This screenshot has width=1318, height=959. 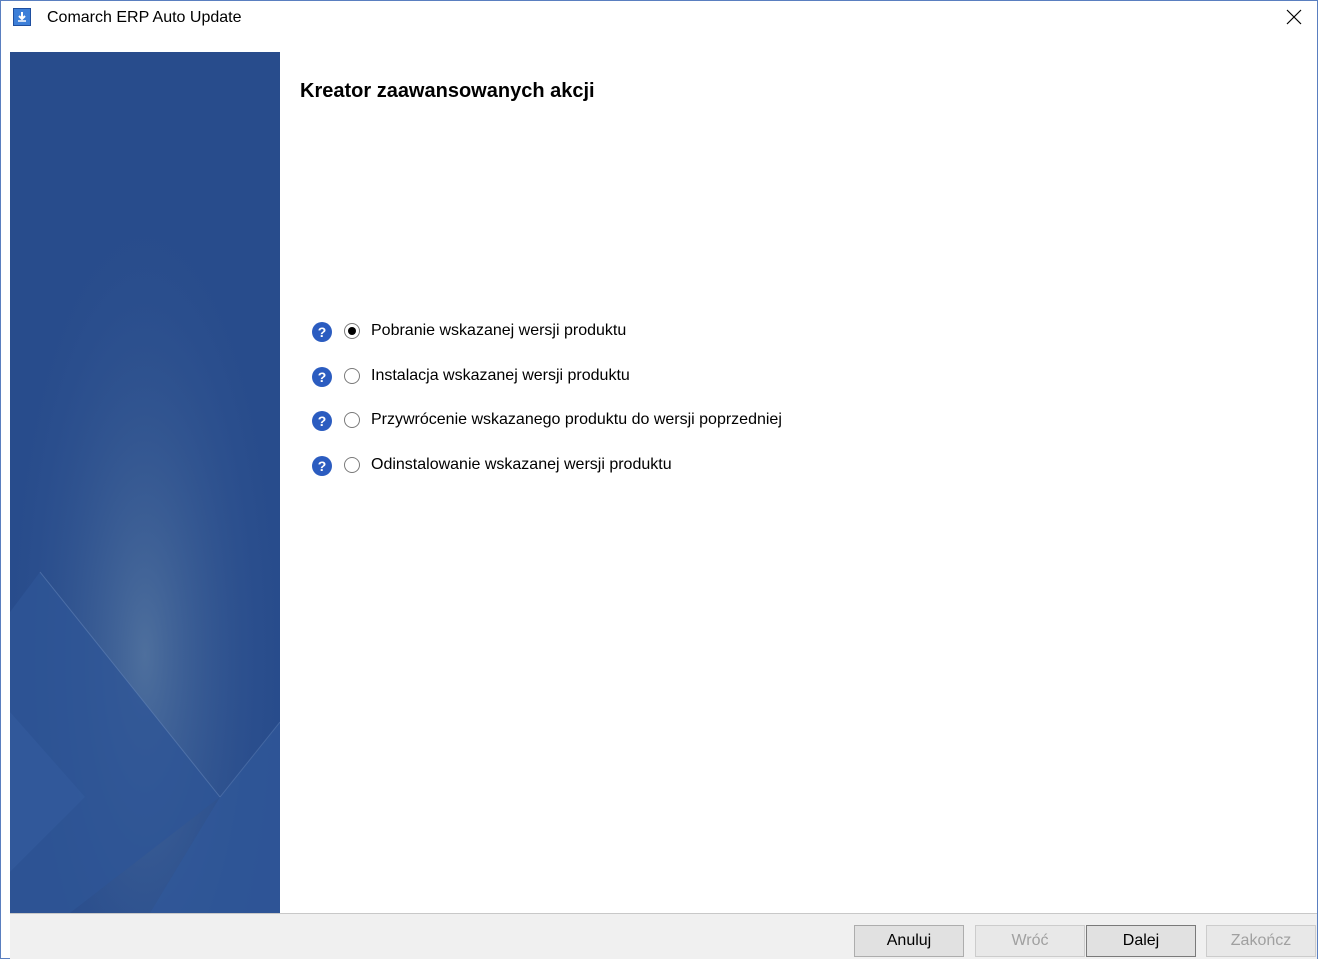 What do you see at coordinates (500, 375) in the screenshot?
I see `option-label: Instalacja wskazanej wersji produktu` at bounding box center [500, 375].